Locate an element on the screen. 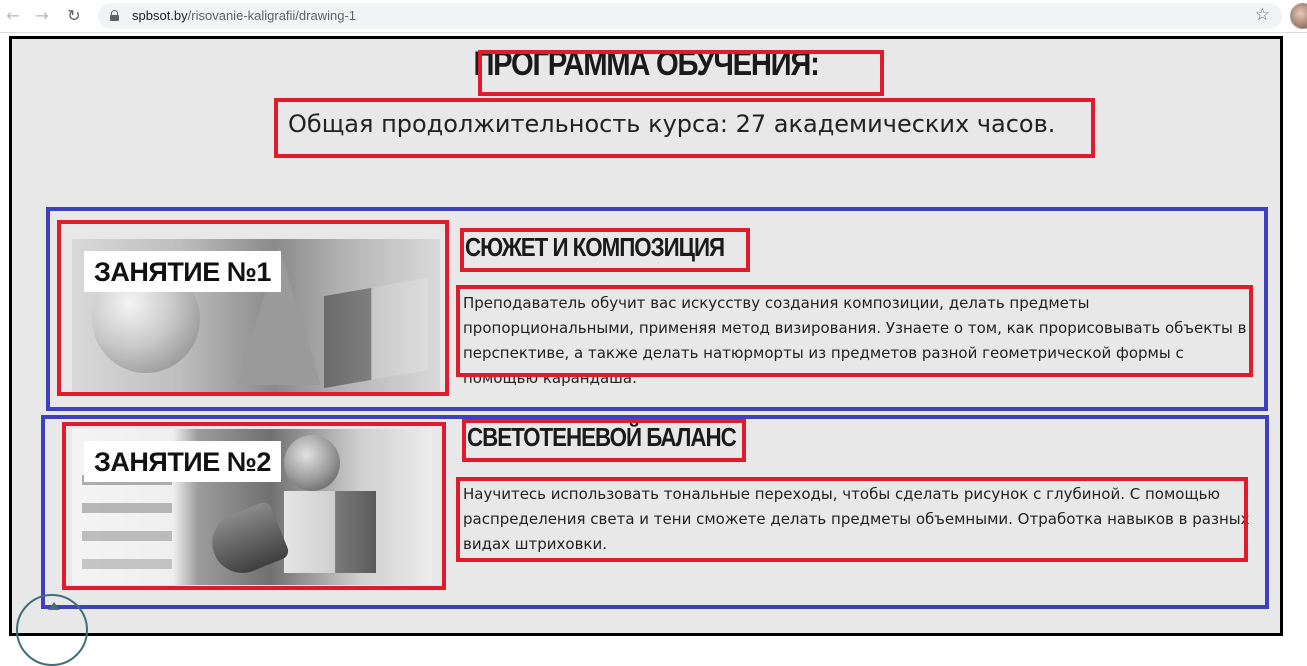  url-host: spbsot.by is located at coordinates (160, 15).